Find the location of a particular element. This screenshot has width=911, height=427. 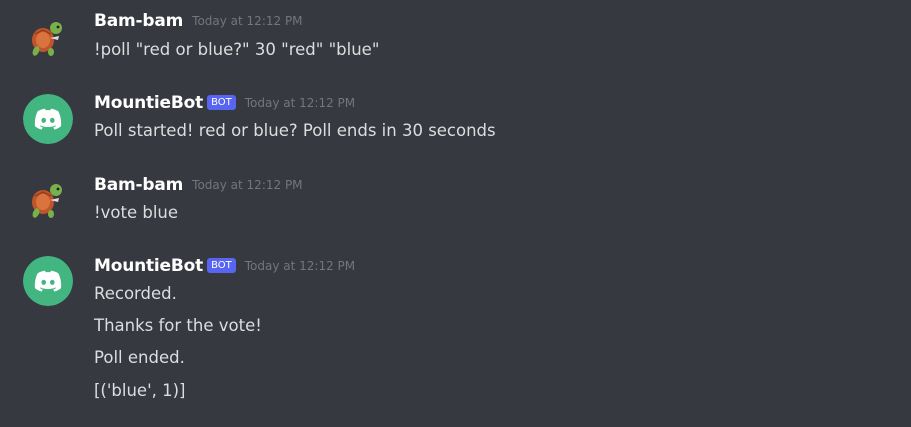

message-text: [('blue', 1)] is located at coordinates (140, 390).